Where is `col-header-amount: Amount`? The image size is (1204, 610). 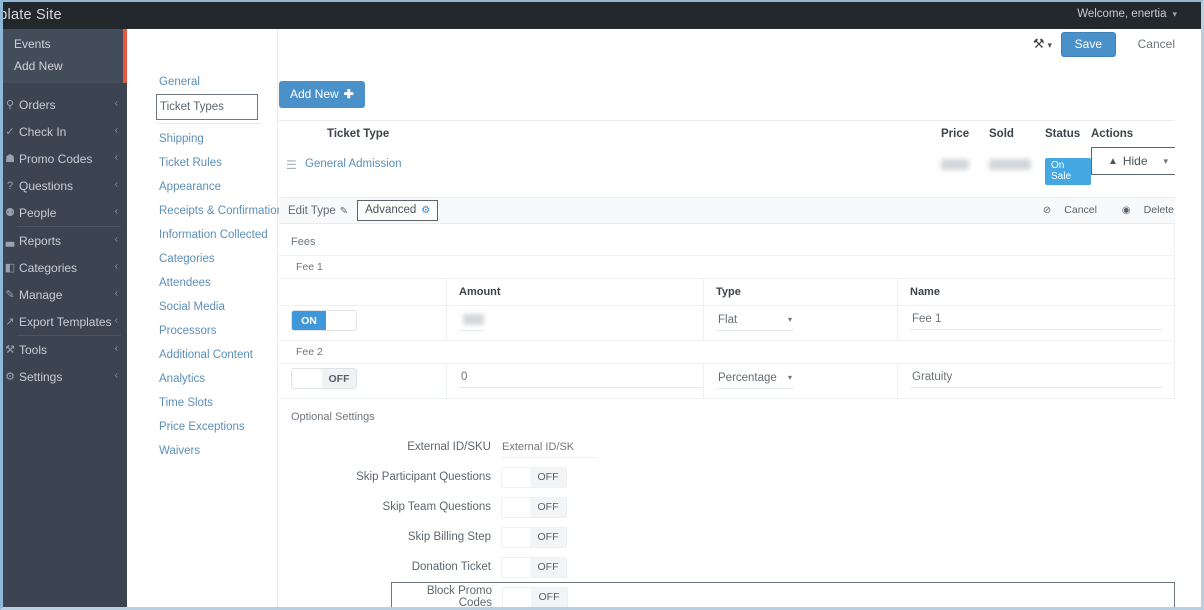 col-header-amount: Amount is located at coordinates (480, 292).